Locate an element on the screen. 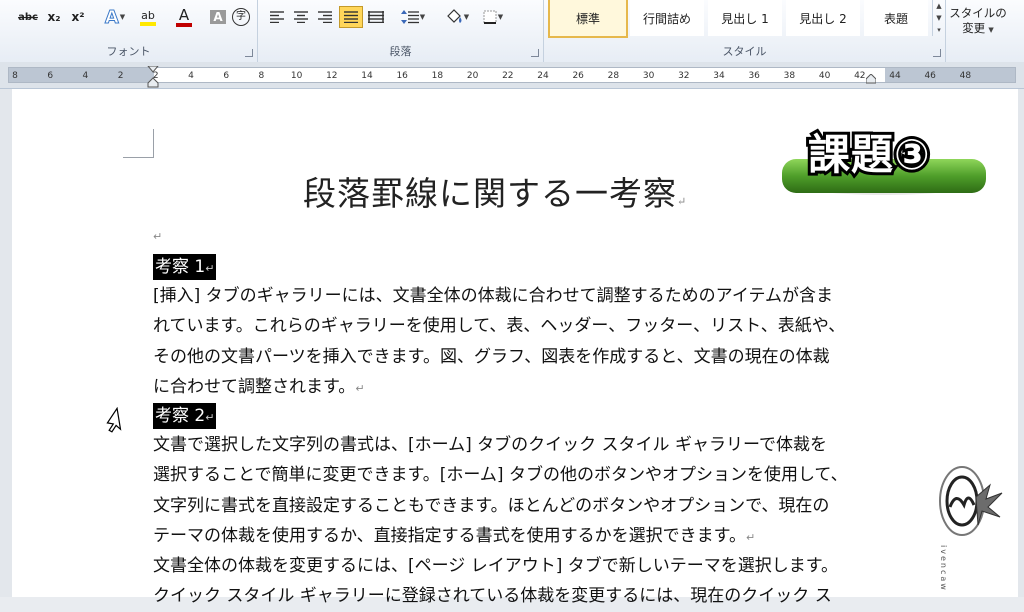 This screenshot has width=1024, height=612. font-dialog-launcher-icon is located at coordinates (249, 53).